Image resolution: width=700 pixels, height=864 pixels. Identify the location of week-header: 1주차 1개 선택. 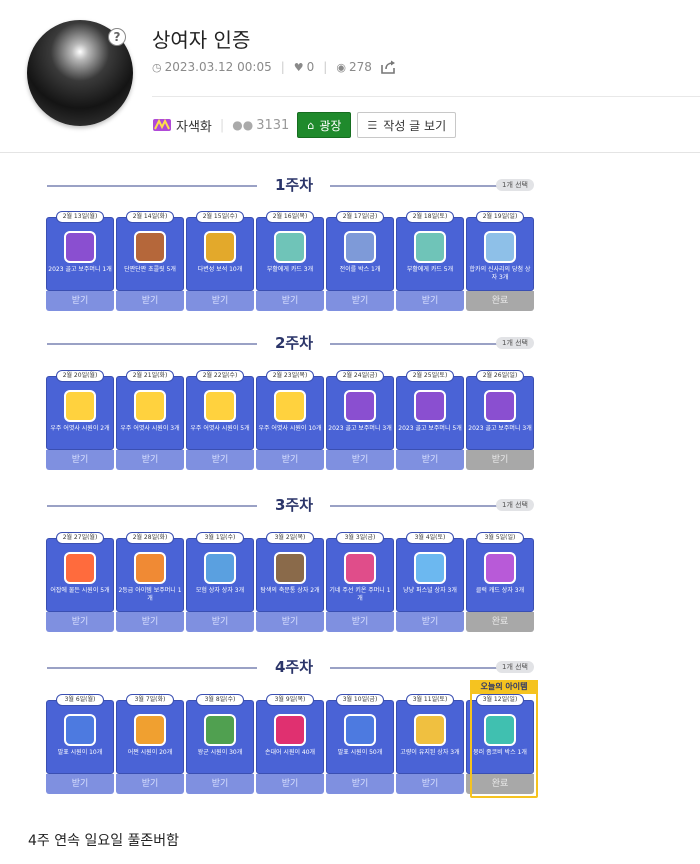
(290, 185).